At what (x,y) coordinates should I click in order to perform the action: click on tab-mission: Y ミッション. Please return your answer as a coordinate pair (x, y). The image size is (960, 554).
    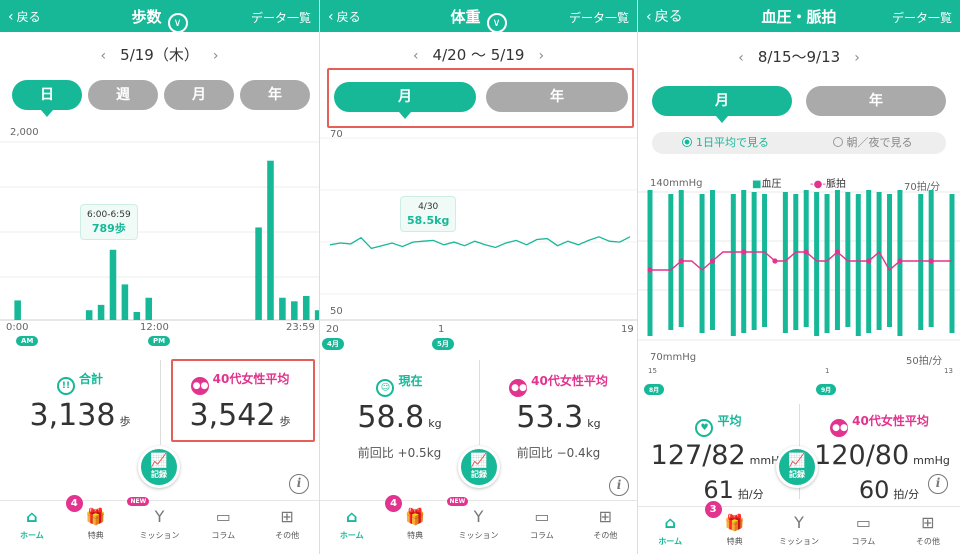
    Looking at the image, I should click on (799, 530).